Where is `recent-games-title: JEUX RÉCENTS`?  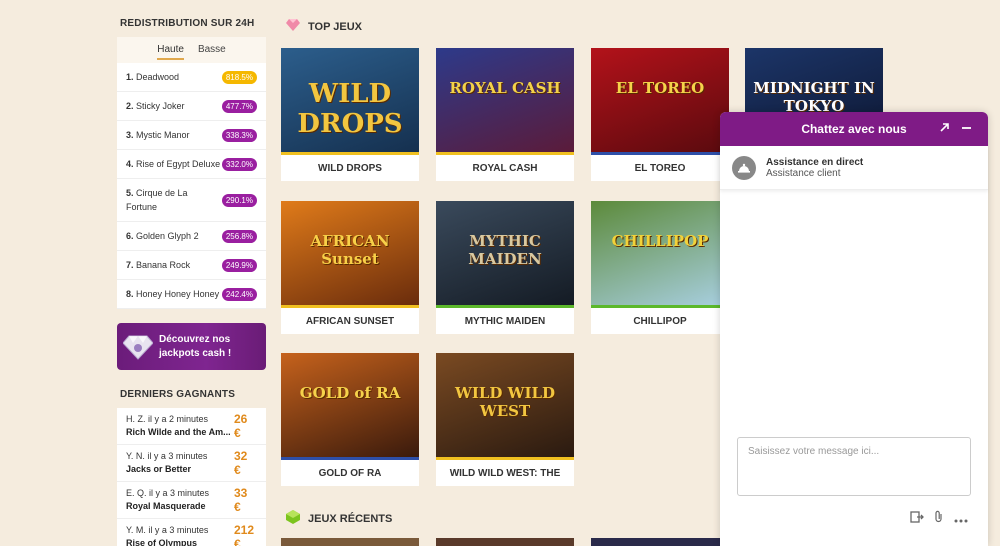
recent-games-title: JEUX RÉCENTS is located at coordinates (350, 518).